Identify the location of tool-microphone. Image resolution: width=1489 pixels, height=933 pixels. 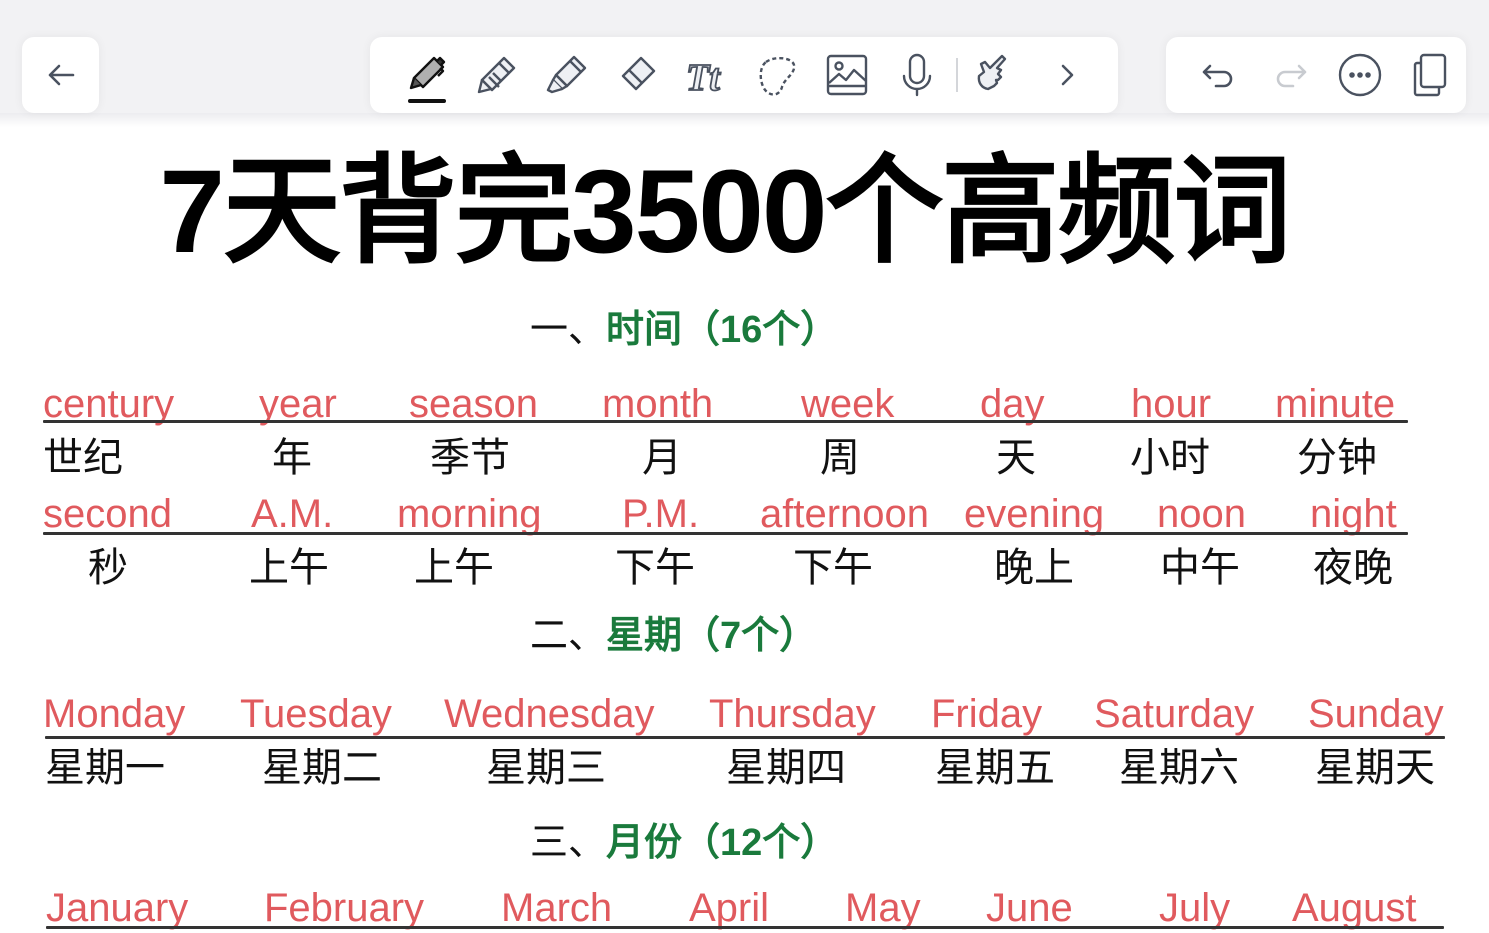
(917, 75).